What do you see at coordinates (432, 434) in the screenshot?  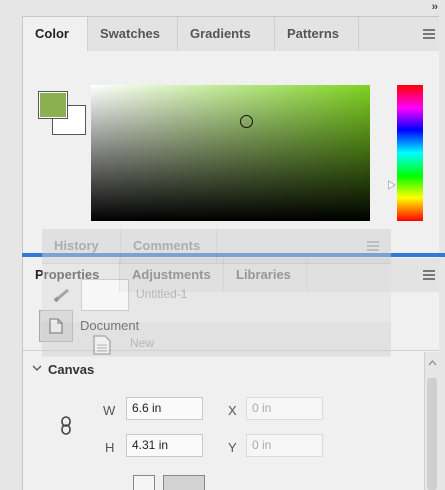 I see `scrollbar-thumb` at bounding box center [432, 434].